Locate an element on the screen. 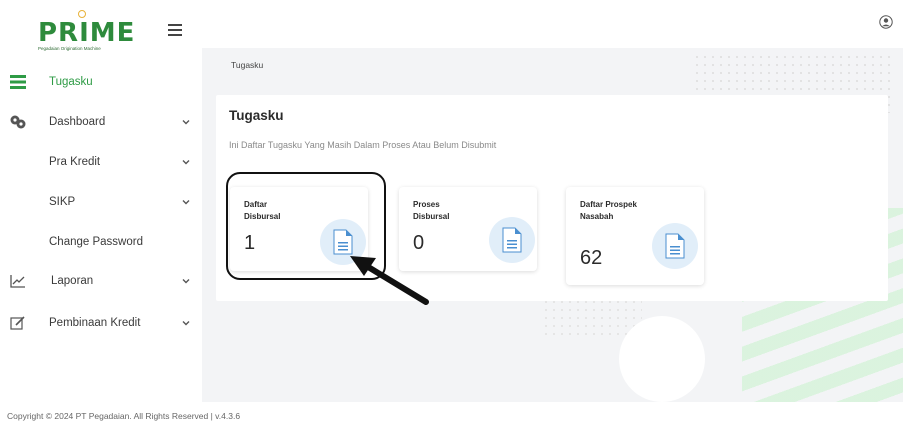 The width and height of the screenshot is (903, 429). card-title: Proses Disbursal is located at coordinates (431, 210).